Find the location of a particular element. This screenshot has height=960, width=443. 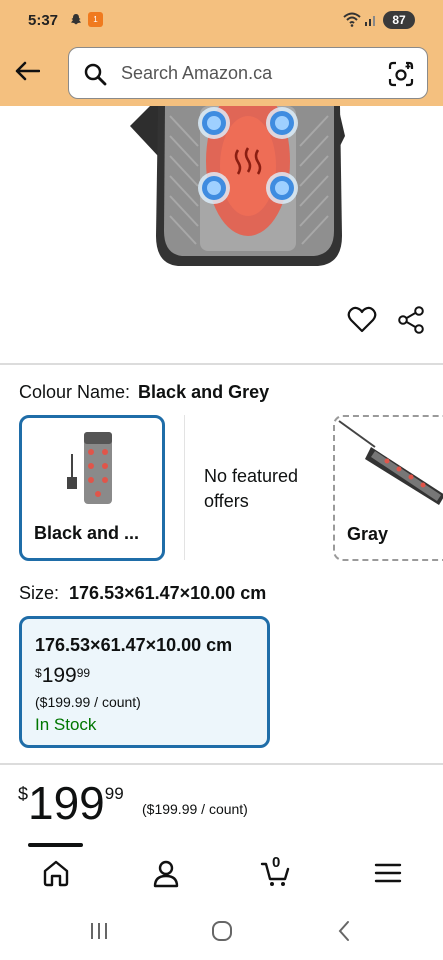

back-chevron-icon is located at coordinates (345, 931).